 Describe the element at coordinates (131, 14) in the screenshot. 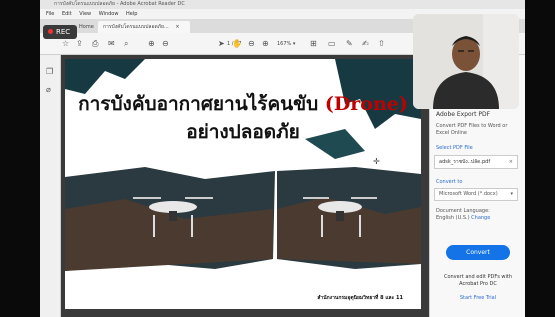

I see `menu-help: Help` at that location.